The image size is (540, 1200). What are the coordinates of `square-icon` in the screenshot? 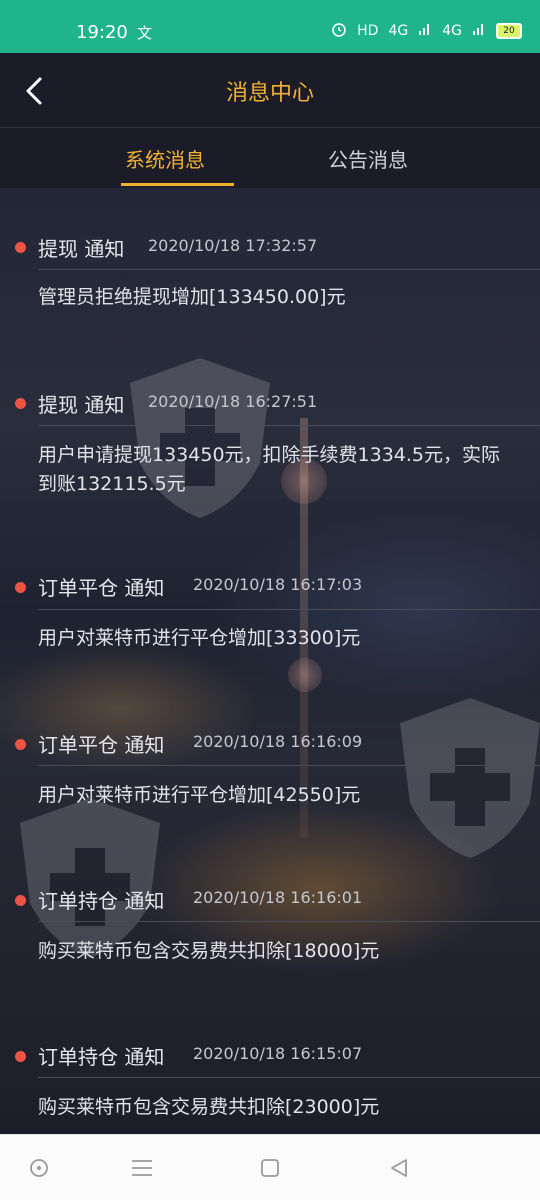 It's located at (270, 1168).